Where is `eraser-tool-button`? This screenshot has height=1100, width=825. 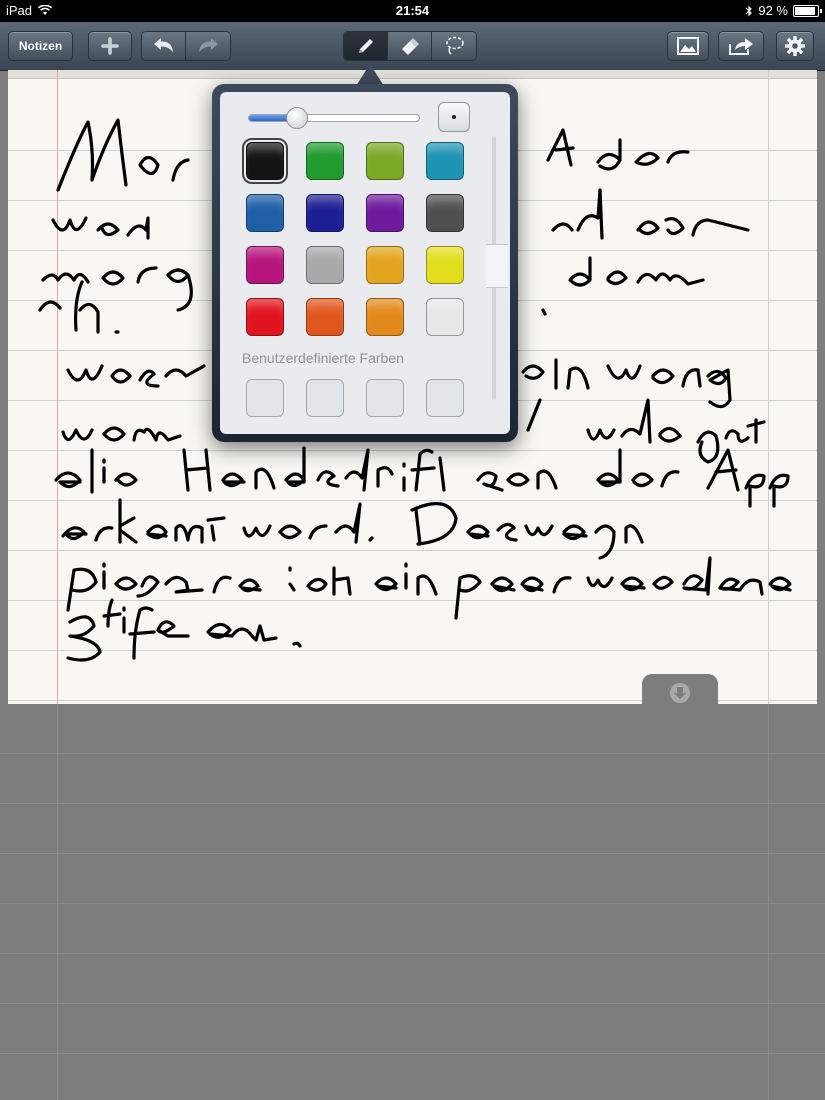 eraser-tool-button is located at coordinates (410, 46).